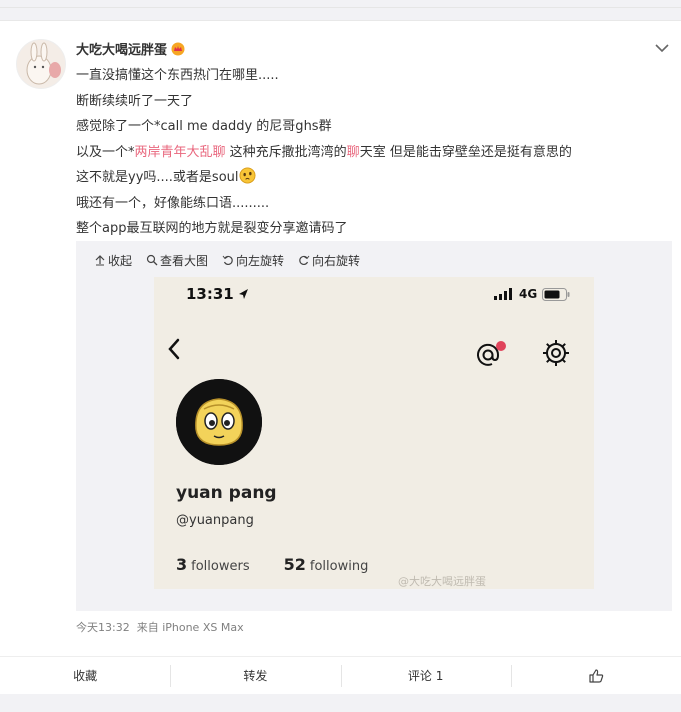  Describe the element at coordinates (304, 260) in the screenshot. I see `rotate-right-icon` at that location.